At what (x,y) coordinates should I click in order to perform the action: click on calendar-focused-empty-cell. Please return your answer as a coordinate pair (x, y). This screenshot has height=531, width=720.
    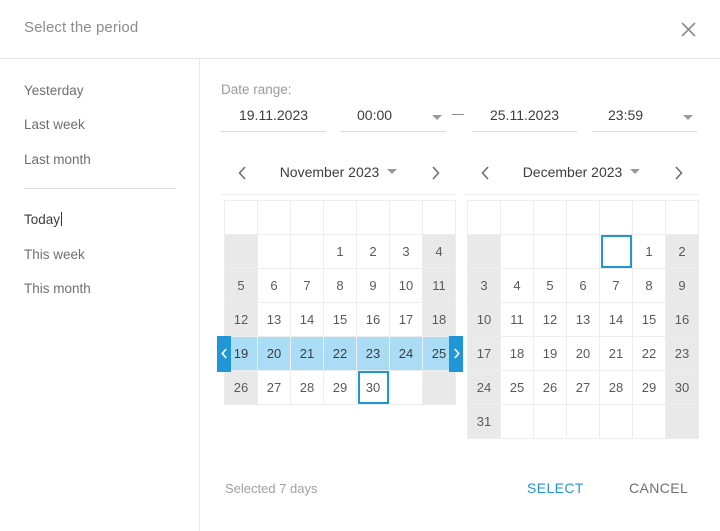
    Looking at the image, I should click on (616, 252).